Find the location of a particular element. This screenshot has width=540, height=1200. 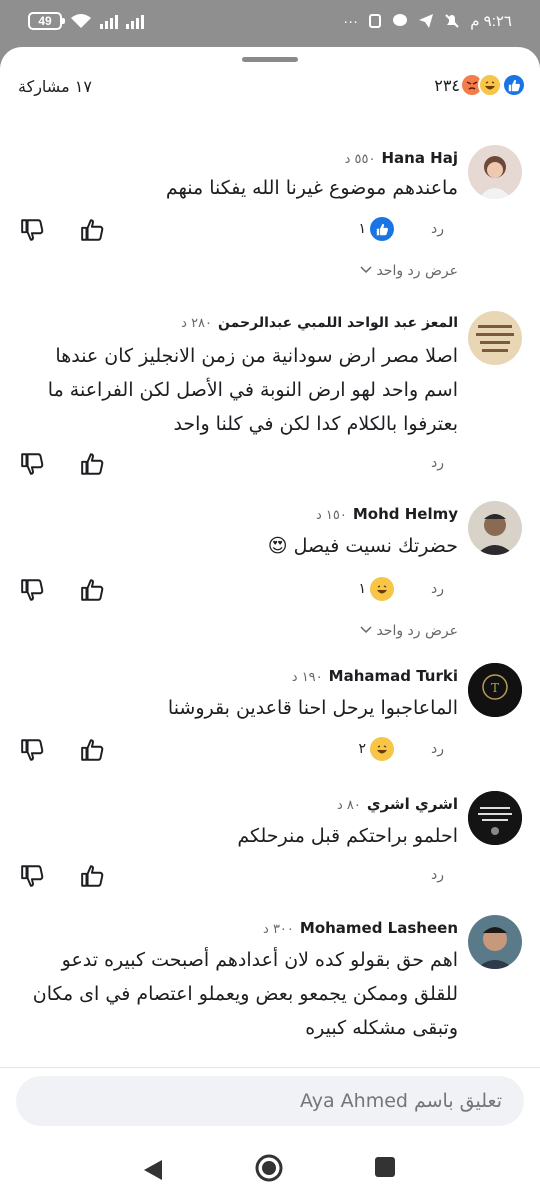

comment-time: ٢٨٠ د is located at coordinates (197, 323).